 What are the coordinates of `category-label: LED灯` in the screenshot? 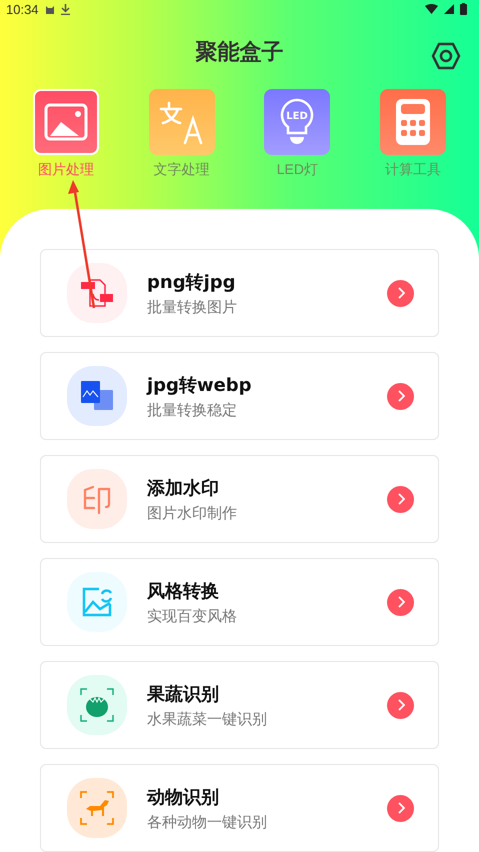 It's located at (297, 170).